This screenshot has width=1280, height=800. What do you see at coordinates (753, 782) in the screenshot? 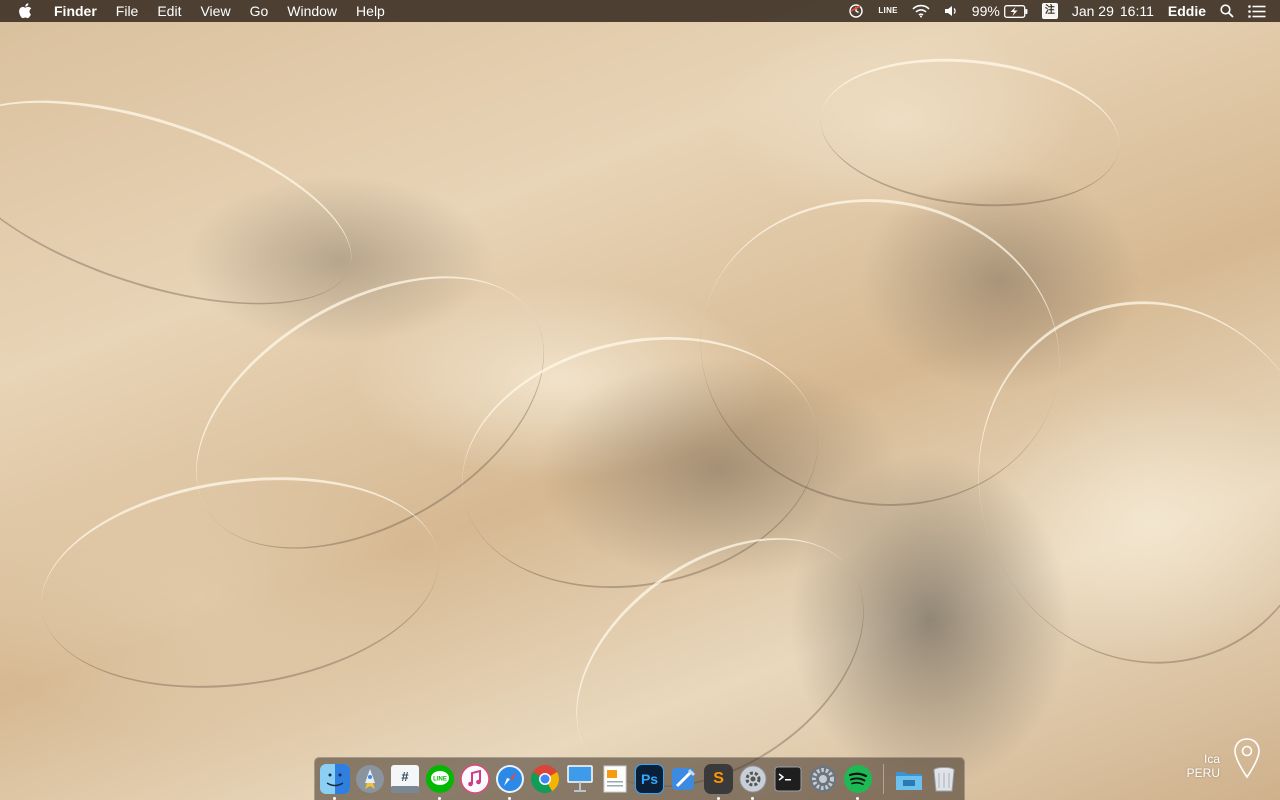
I see `utility-icon` at bounding box center [753, 782].